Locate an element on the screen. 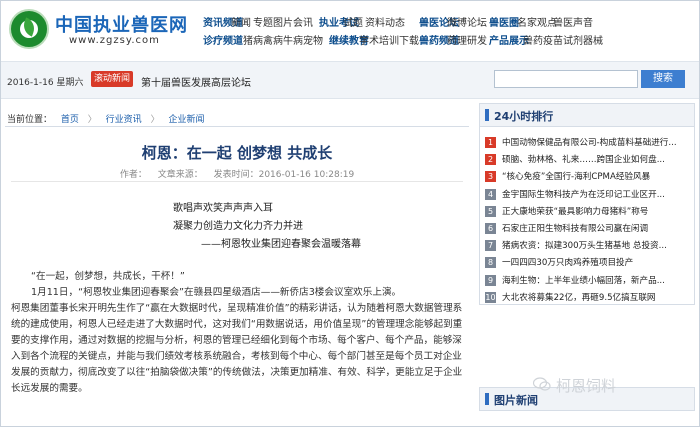  scrolling-news-link: 第十届兽医发展高层论坛 is located at coordinates (196, 81).